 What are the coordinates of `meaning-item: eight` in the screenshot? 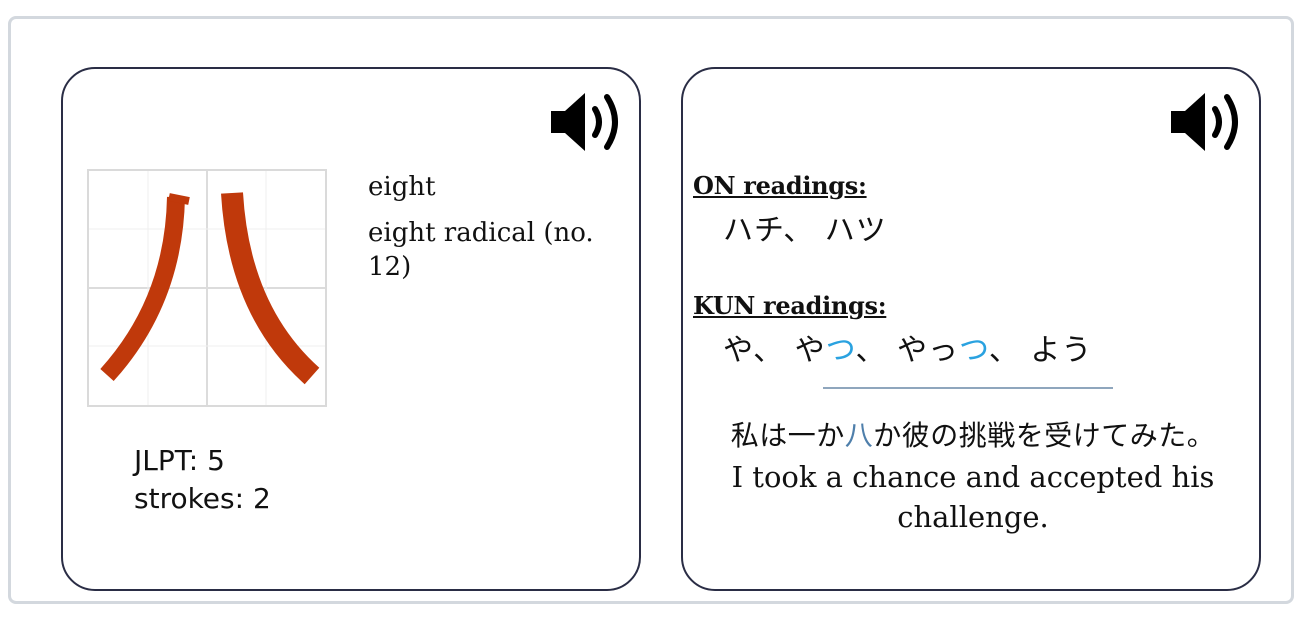 It's located at (402, 187).